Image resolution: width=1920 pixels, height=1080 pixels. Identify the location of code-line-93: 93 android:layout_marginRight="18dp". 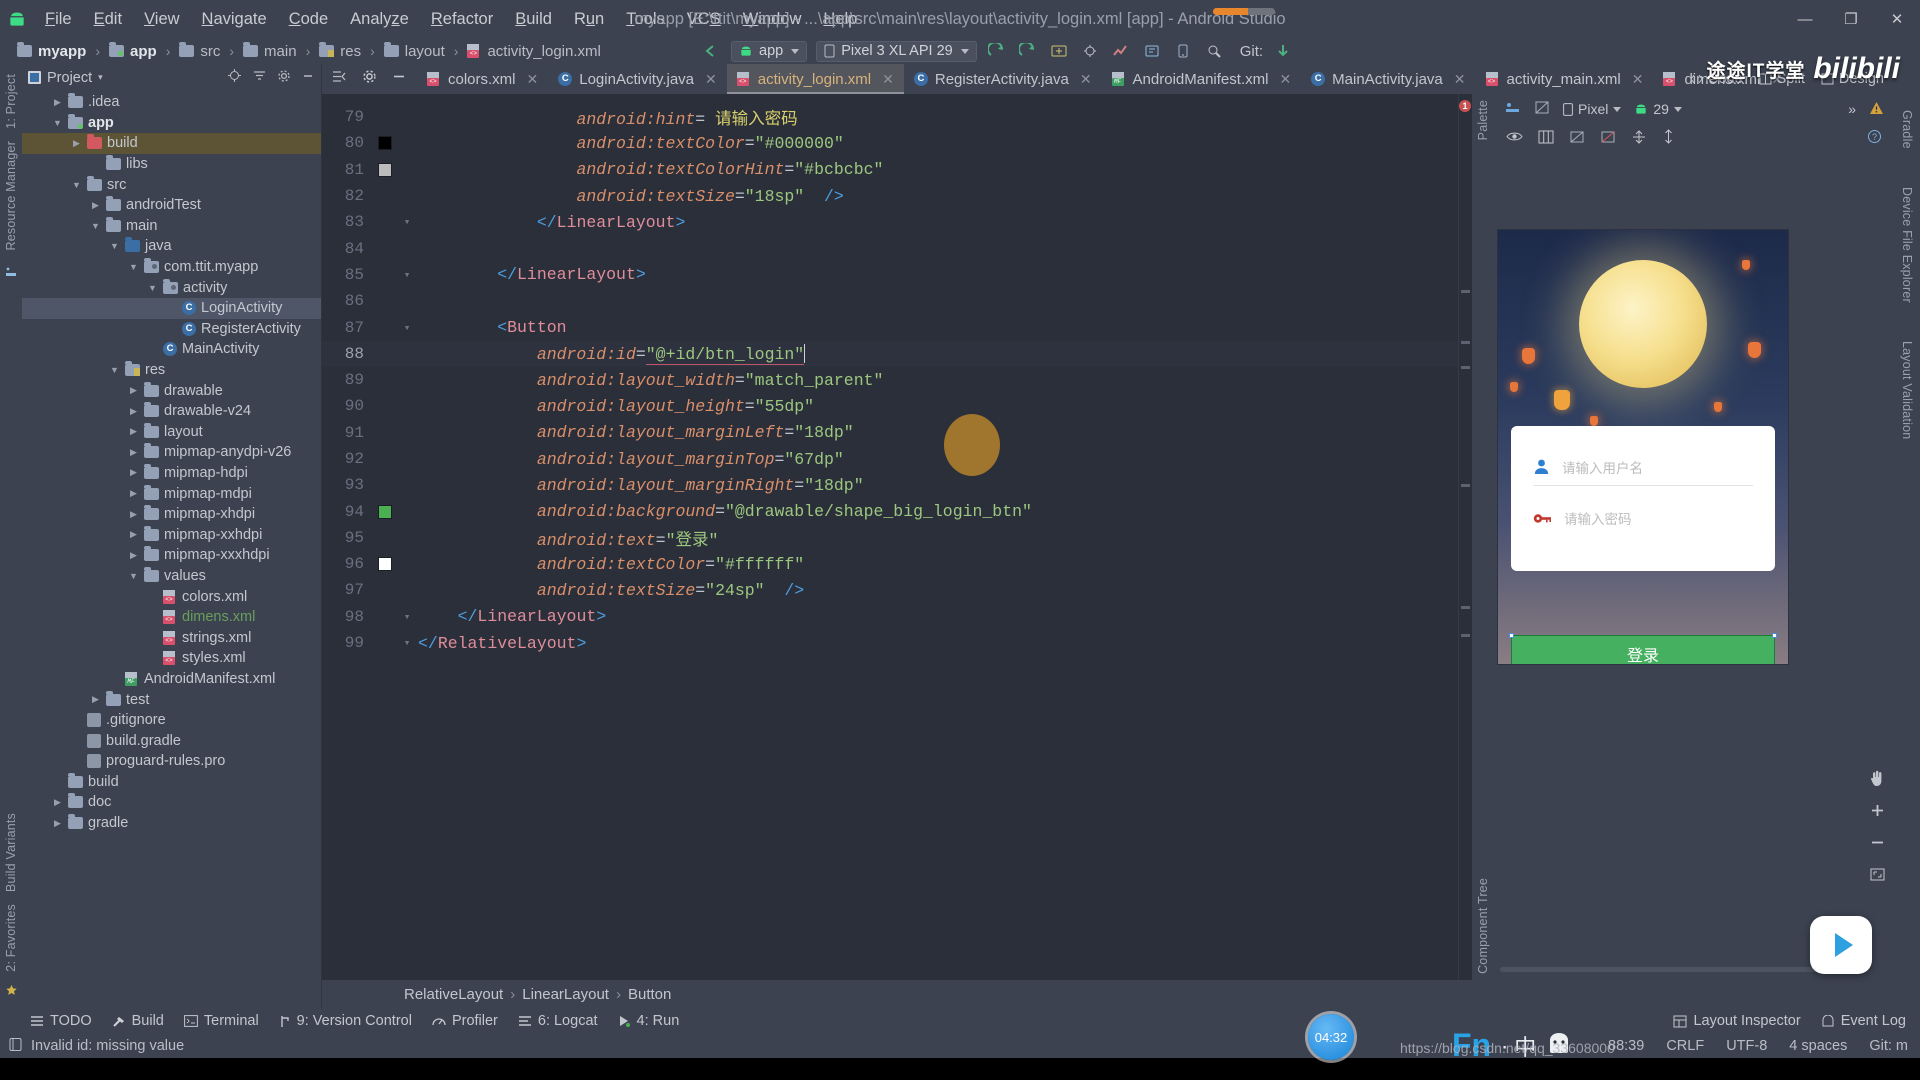
(890, 485).